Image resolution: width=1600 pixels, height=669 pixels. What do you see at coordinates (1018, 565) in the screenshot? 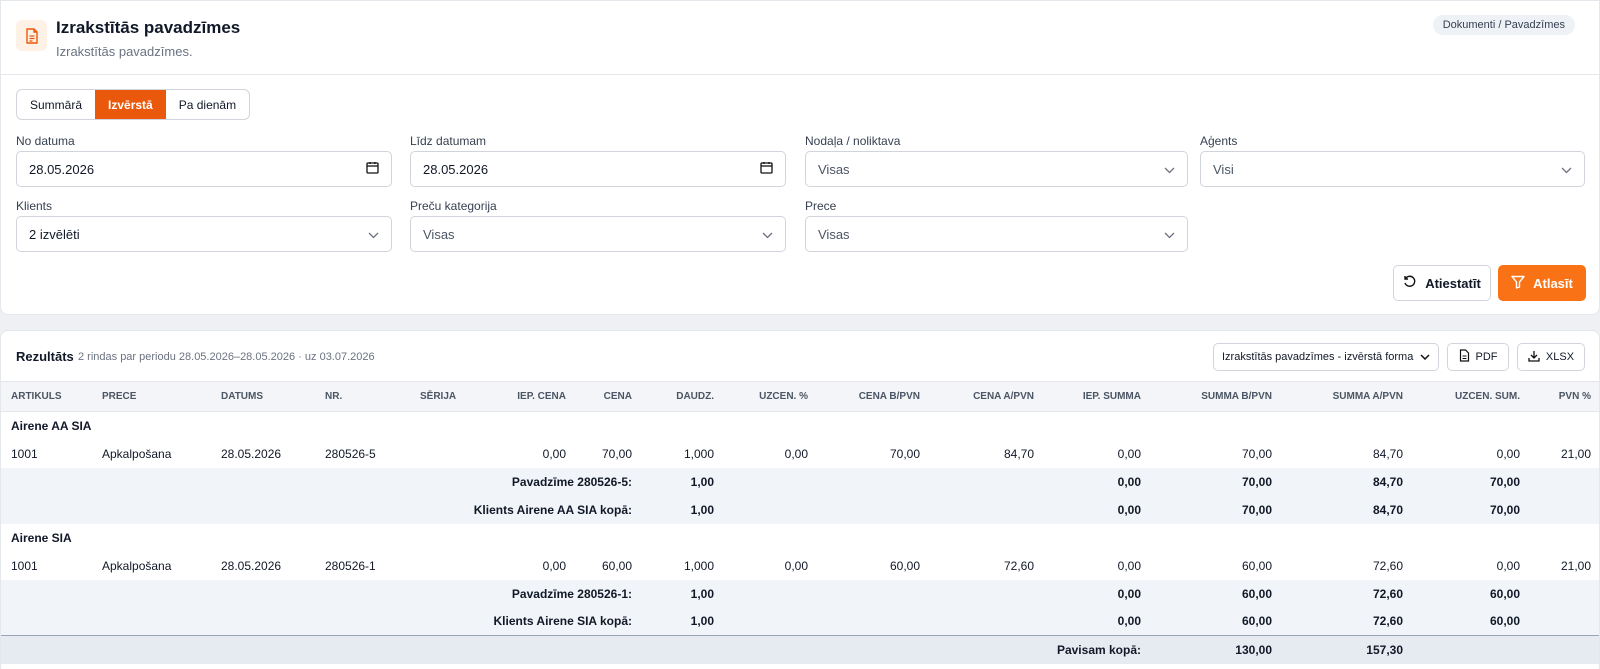
I see `cell-cena-apvn: 72,60` at bounding box center [1018, 565].